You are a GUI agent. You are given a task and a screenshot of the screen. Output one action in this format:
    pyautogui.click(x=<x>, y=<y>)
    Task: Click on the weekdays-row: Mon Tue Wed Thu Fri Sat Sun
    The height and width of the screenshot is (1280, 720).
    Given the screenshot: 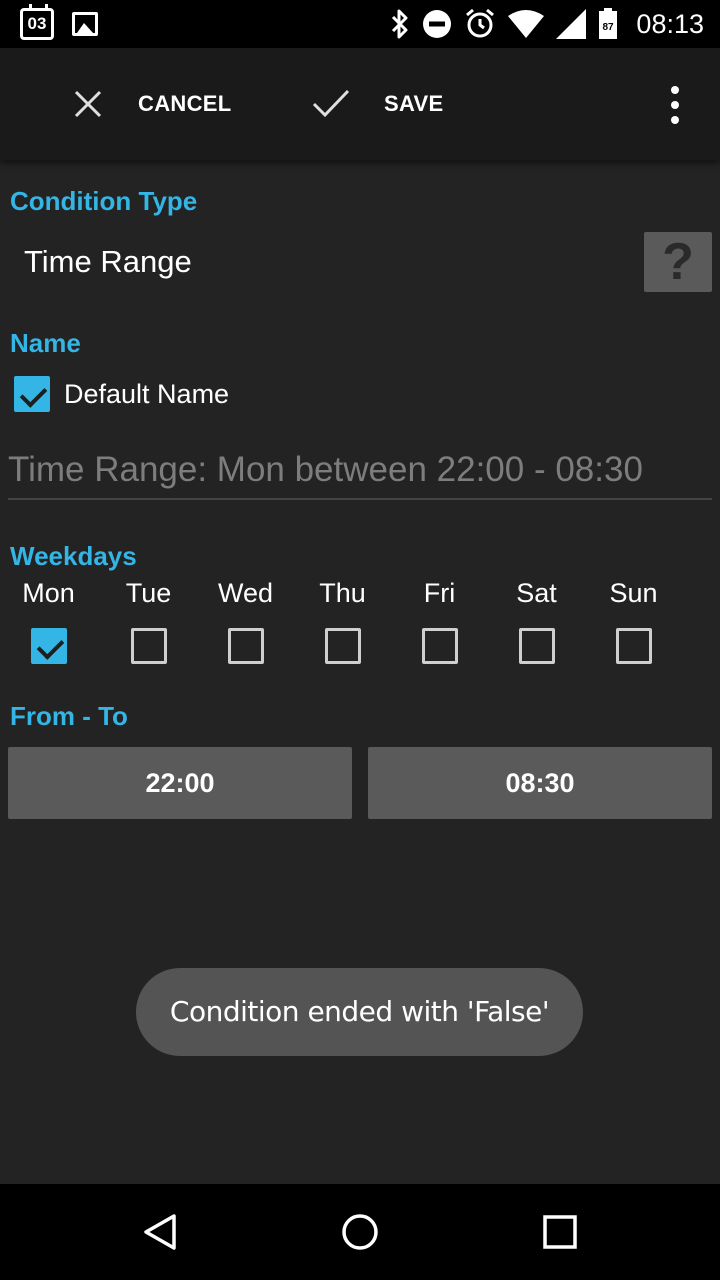 What is the action you would take?
    pyautogui.click(x=360, y=623)
    